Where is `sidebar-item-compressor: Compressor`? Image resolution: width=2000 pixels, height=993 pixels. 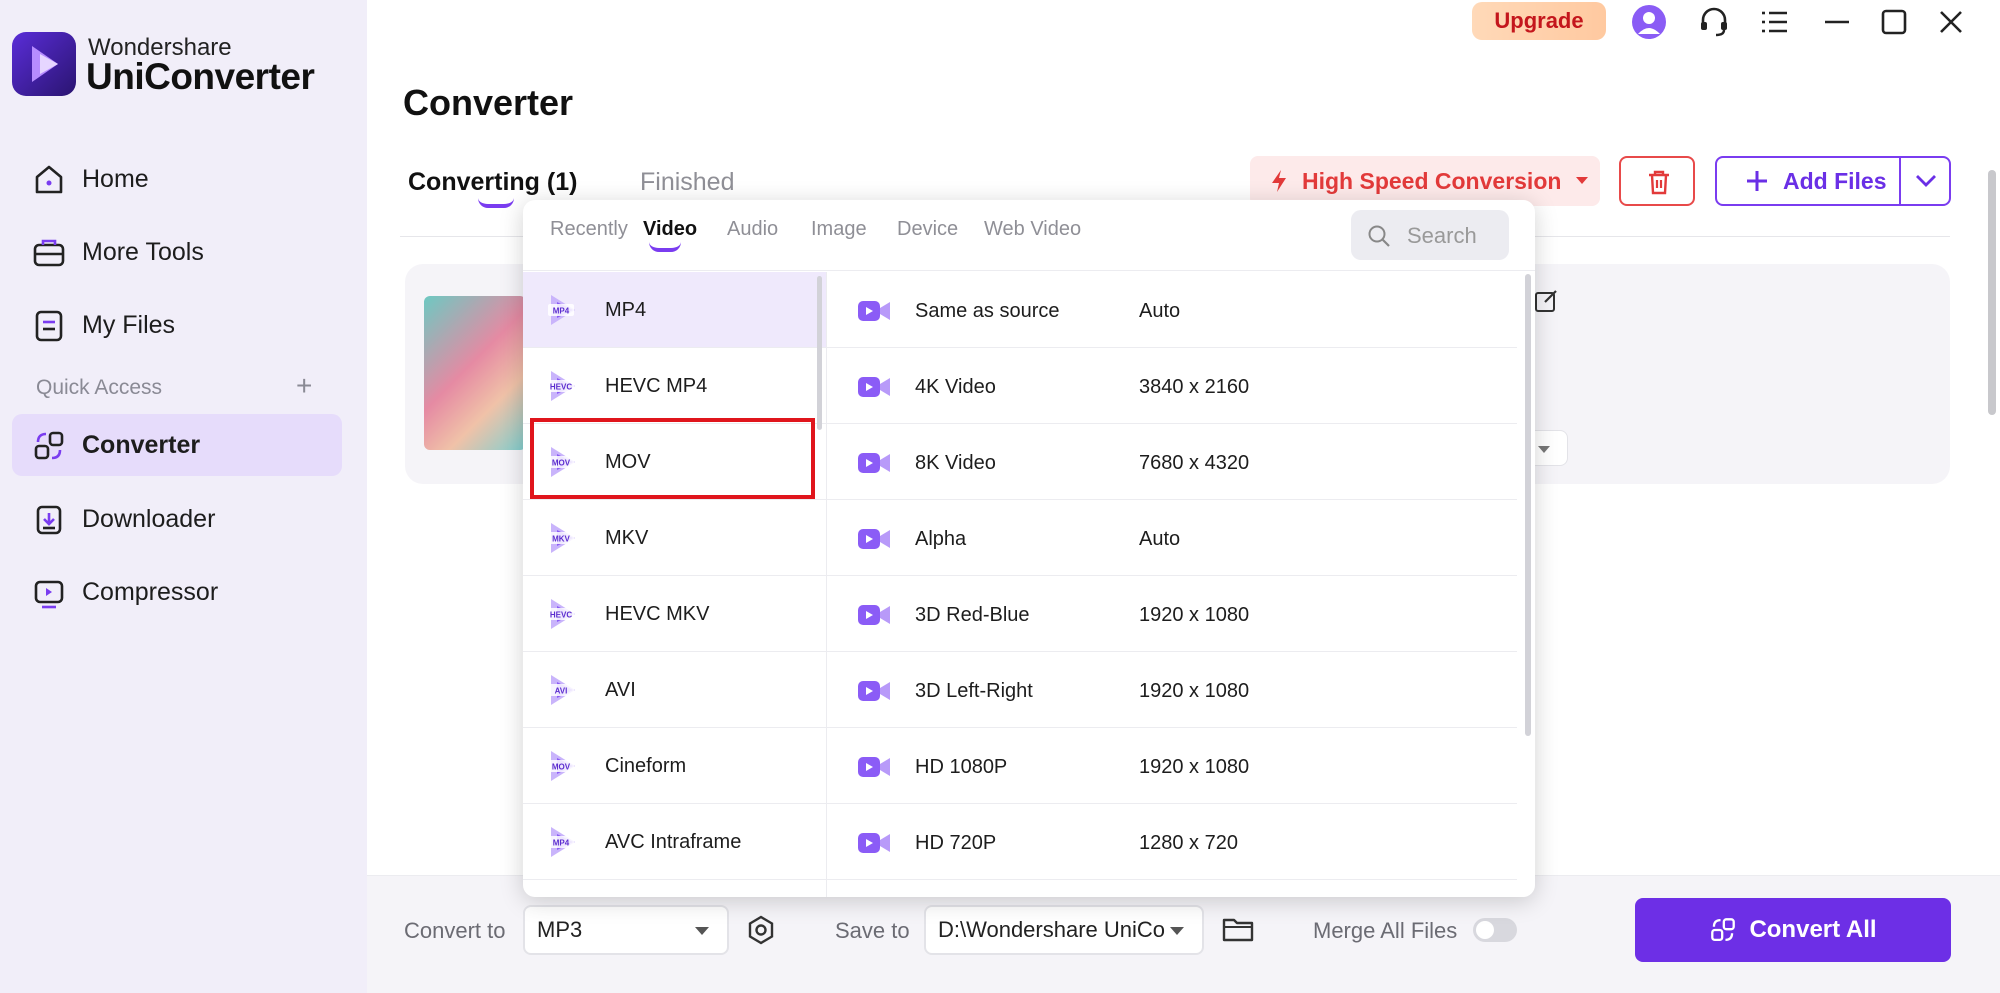
sidebar-item-compressor: Compressor is located at coordinates (177, 592).